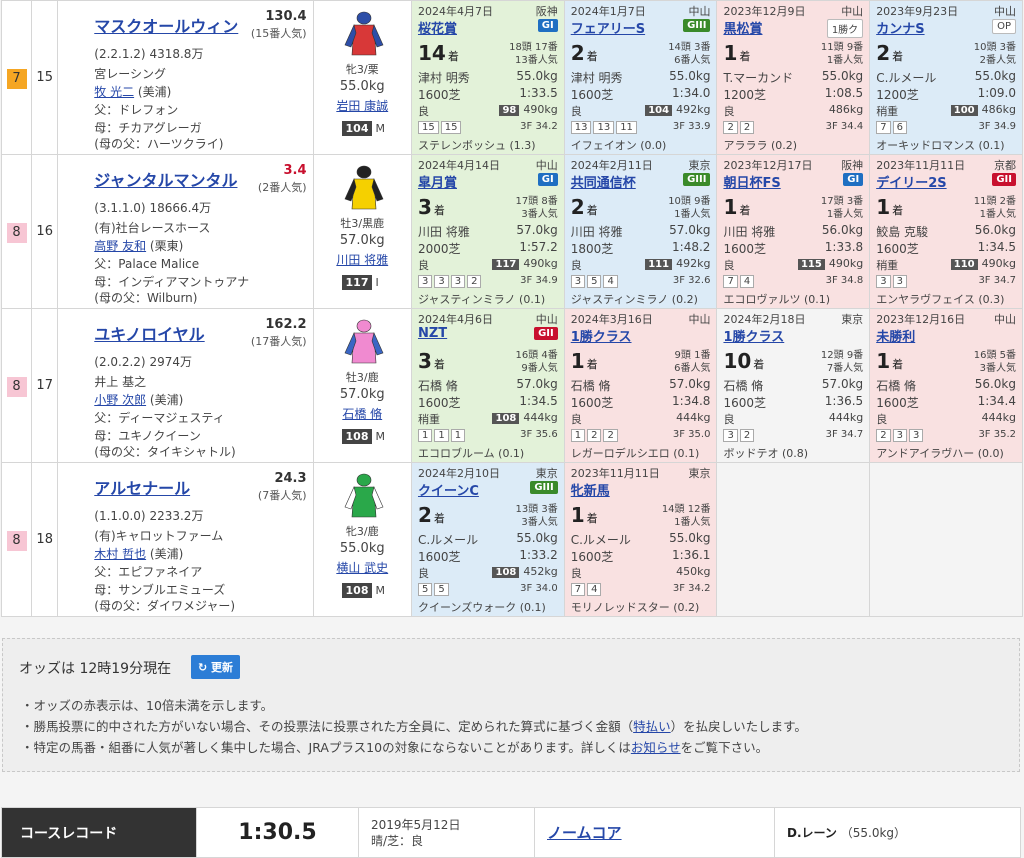 The width and height of the screenshot is (1024, 858). What do you see at coordinates (590, 489) in the screenshot?
I see `past-race-name-link: 牝新馬` at bounding box center [590, 489].